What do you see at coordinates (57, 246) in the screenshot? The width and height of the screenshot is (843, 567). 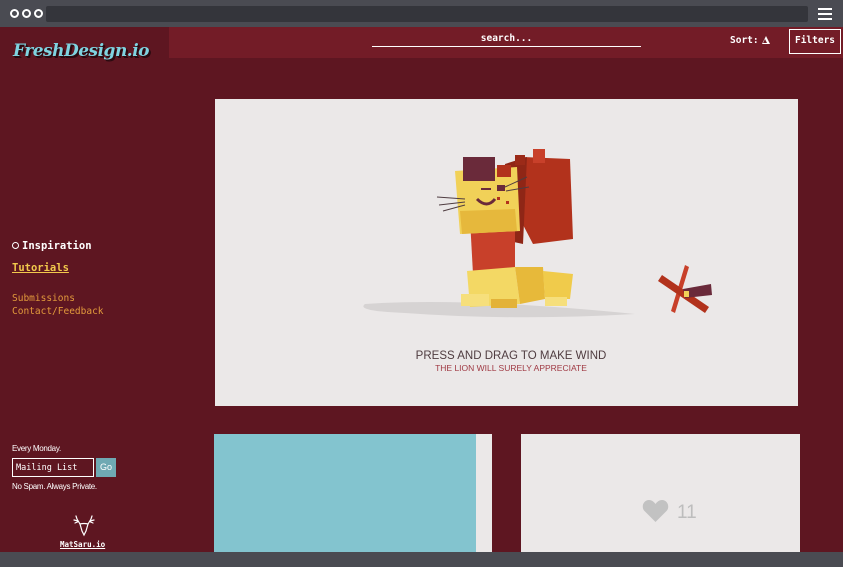 I see `nav-label: Inspiration` at bounding box center [57, 246].